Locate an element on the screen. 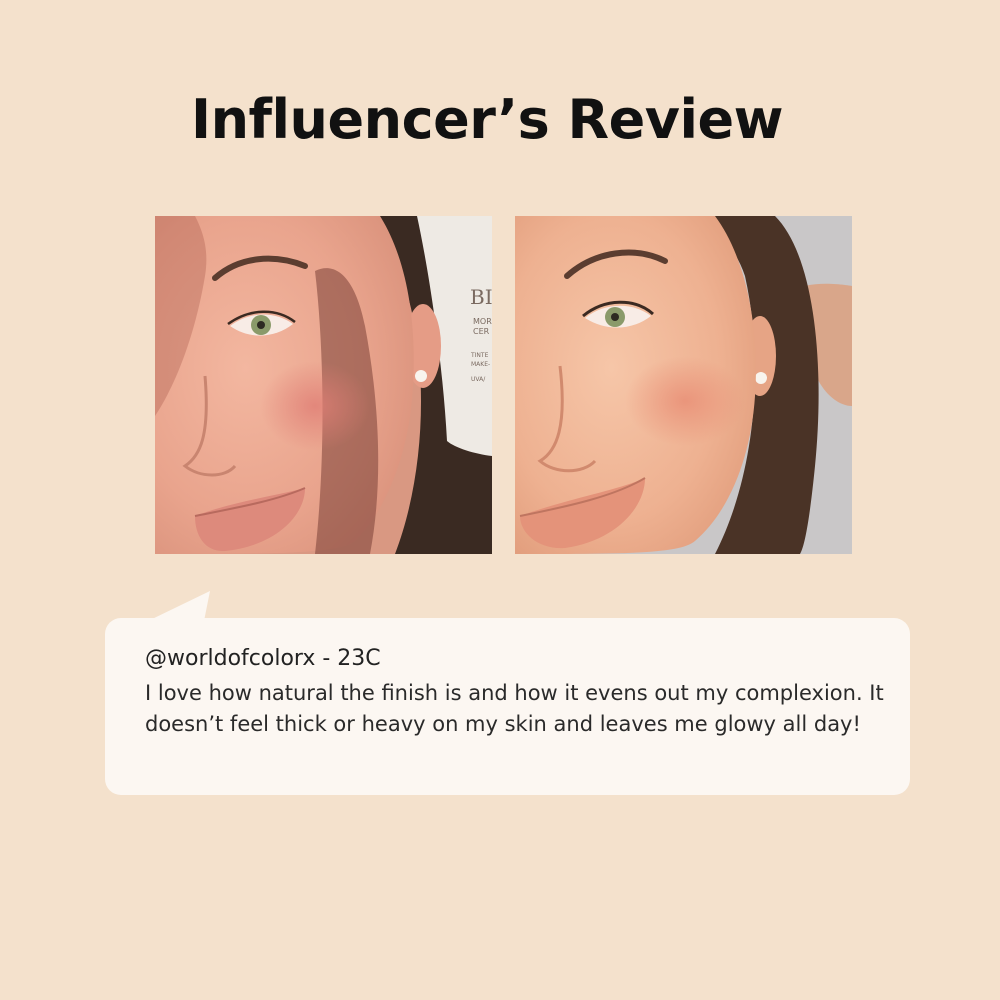 This screenshot has width=1000, height=1000. tube-line-text: MOR is located at coordinates (482, 321).